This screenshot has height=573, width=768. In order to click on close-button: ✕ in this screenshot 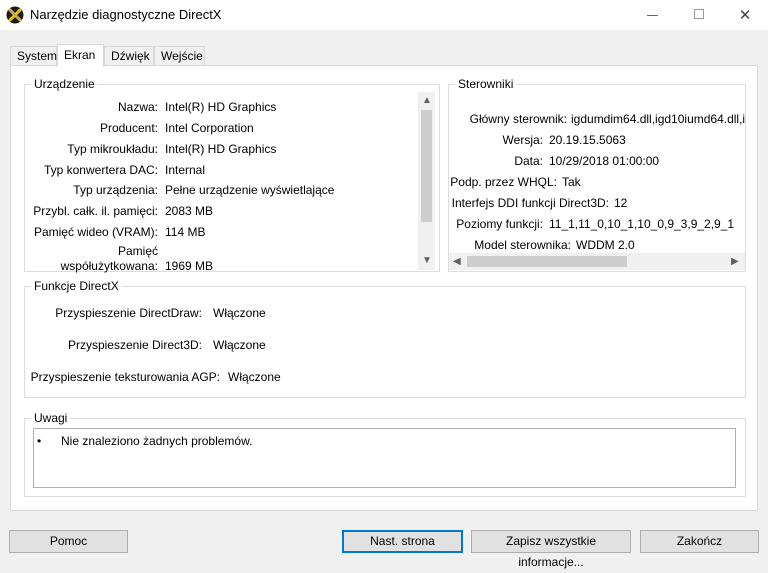, I will do `click(745, 15)`.